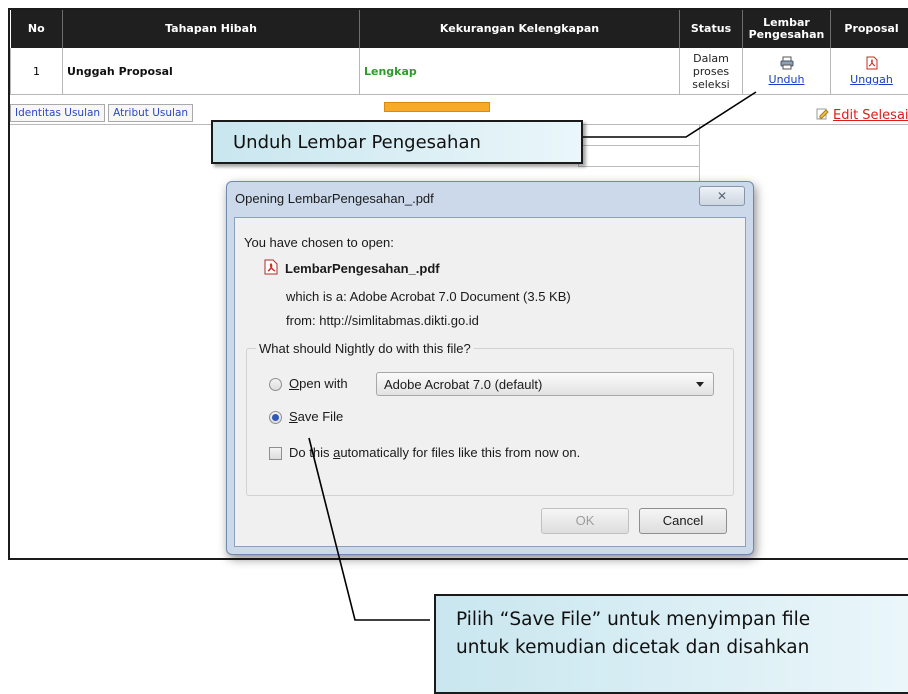 This screenshot has height=694, width=908. What do you see at coordinates (786, 79) in the screenshot?
I see `unduh-link: Unduh` at bounding box center [786, 79].